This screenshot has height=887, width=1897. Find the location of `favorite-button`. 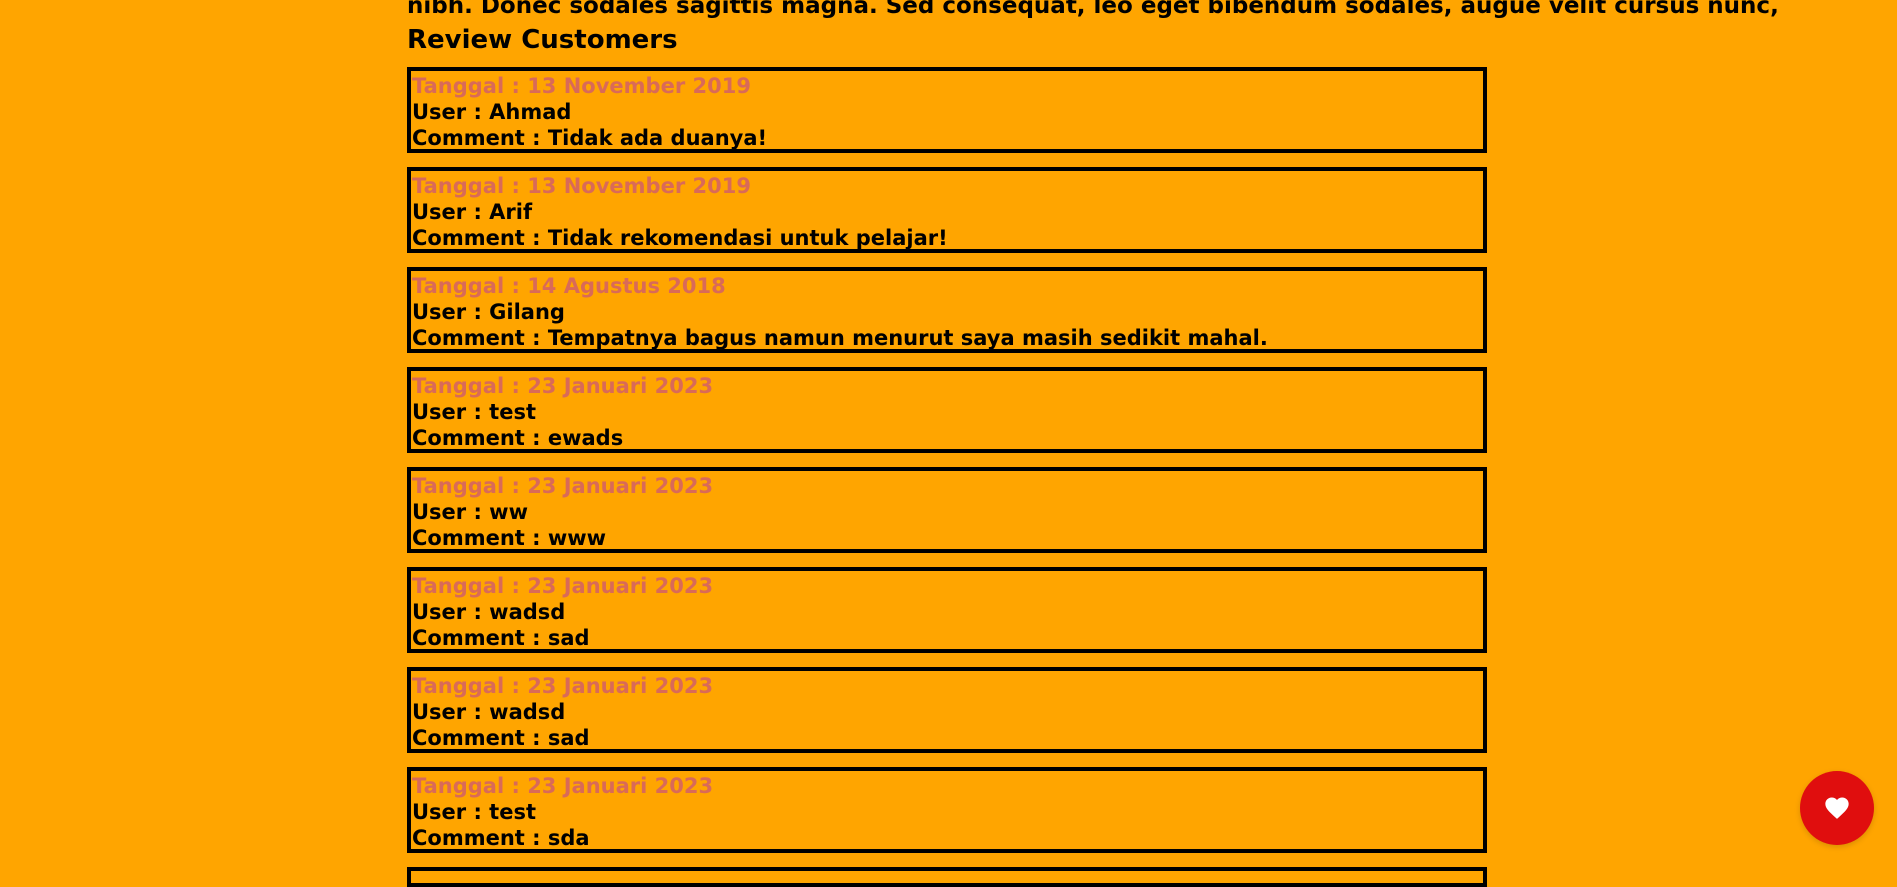

favorite-button is located at coordinates (1837, 808).